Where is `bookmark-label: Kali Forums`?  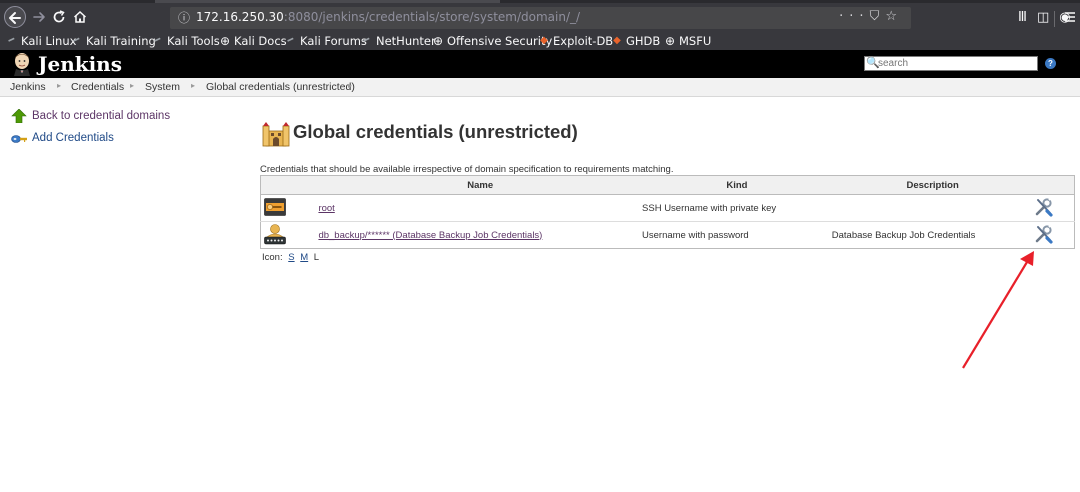
bookmark-label: Kali Forums is located at coordinates (333, 41).